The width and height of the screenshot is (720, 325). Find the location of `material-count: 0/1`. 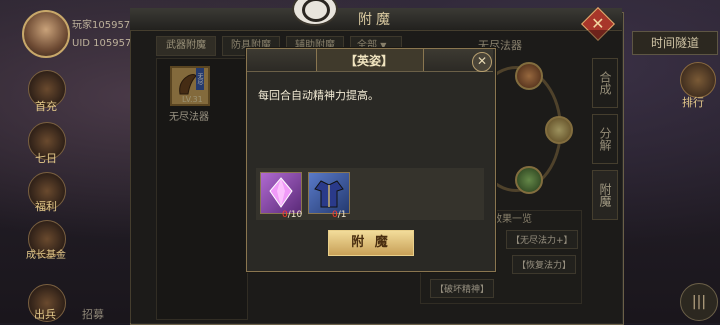

material-count: 0/1 is located at coordinates (339, 215).